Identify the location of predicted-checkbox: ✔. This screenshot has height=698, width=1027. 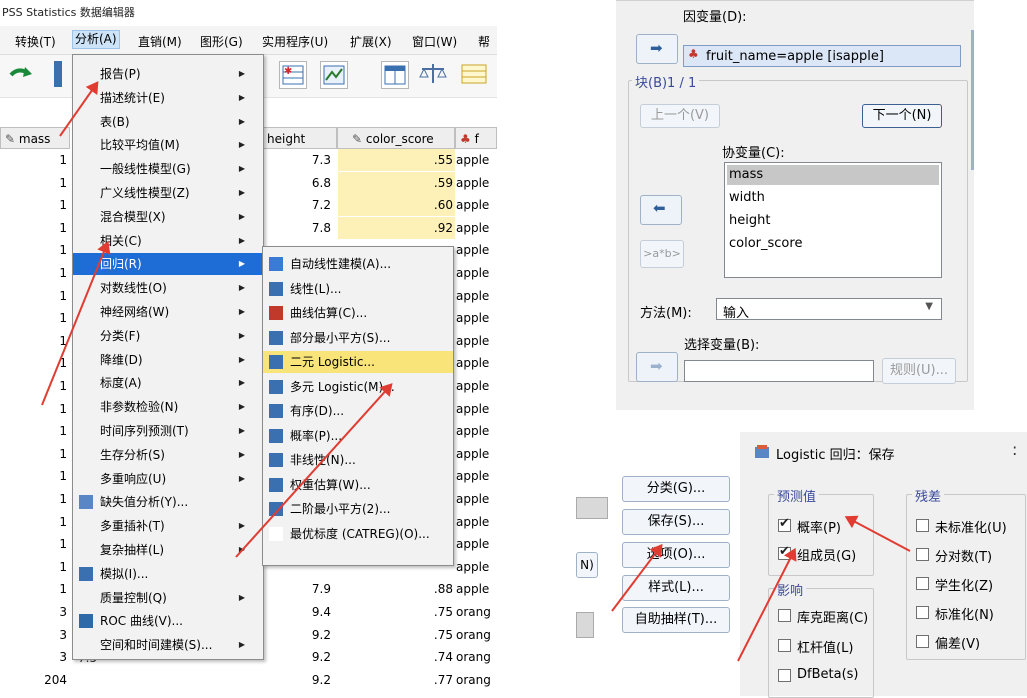
(784, 524).